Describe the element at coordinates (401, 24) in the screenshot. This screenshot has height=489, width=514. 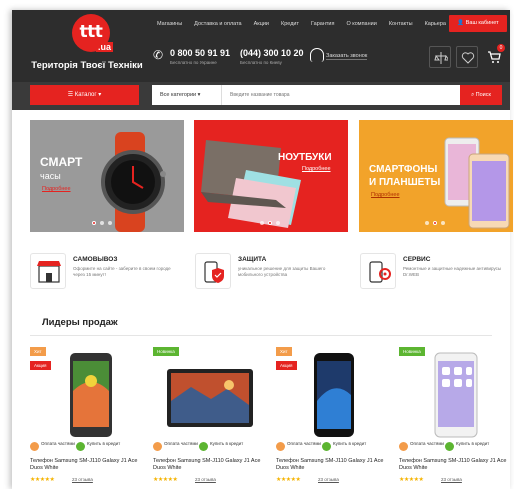
I see `nav-item-contacts: Контакты` at that location.